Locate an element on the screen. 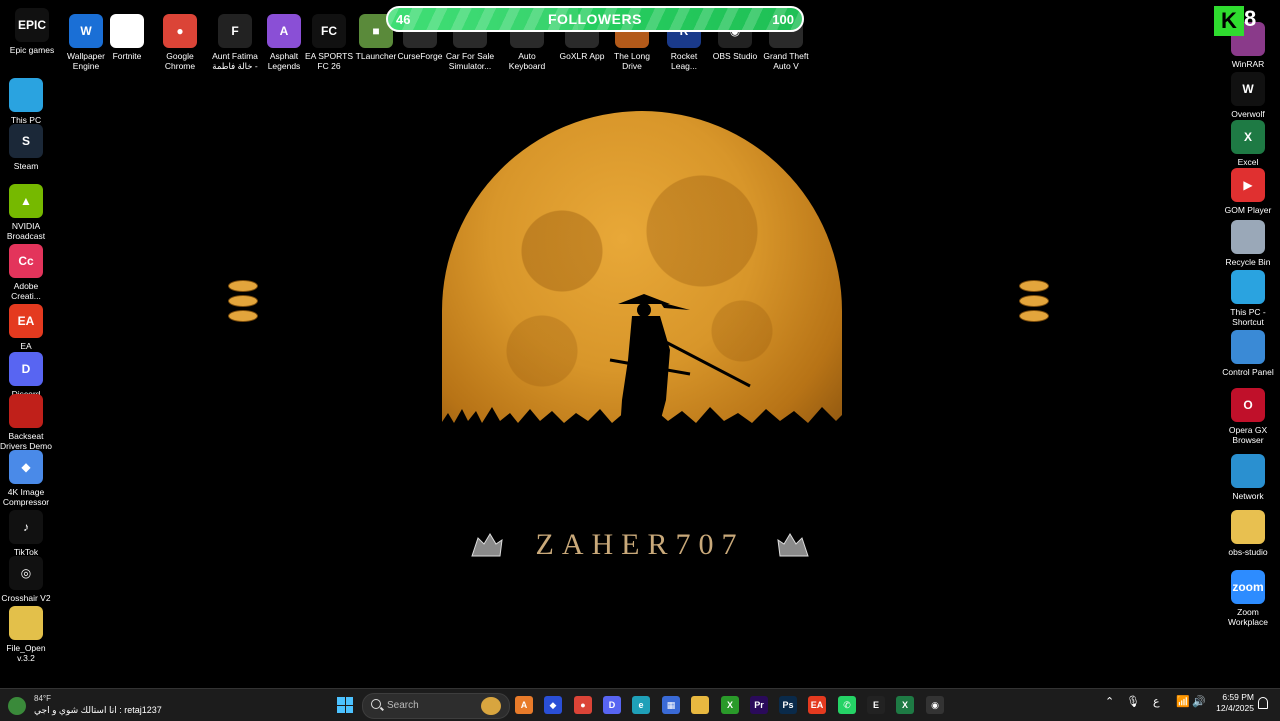 The height and width of the screenshot is (721, 1280). desktop-shortcut: obs-studio is located at coordinates (1248, 533).